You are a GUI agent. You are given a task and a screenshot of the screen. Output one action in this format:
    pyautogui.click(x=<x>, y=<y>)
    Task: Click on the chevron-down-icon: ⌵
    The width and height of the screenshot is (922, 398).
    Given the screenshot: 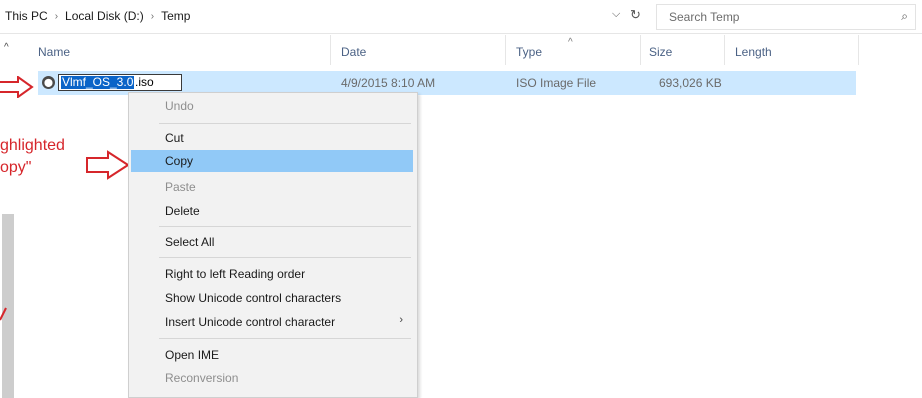 What is the action you would take?
    pyautogui.click(x=616, y=14)
    